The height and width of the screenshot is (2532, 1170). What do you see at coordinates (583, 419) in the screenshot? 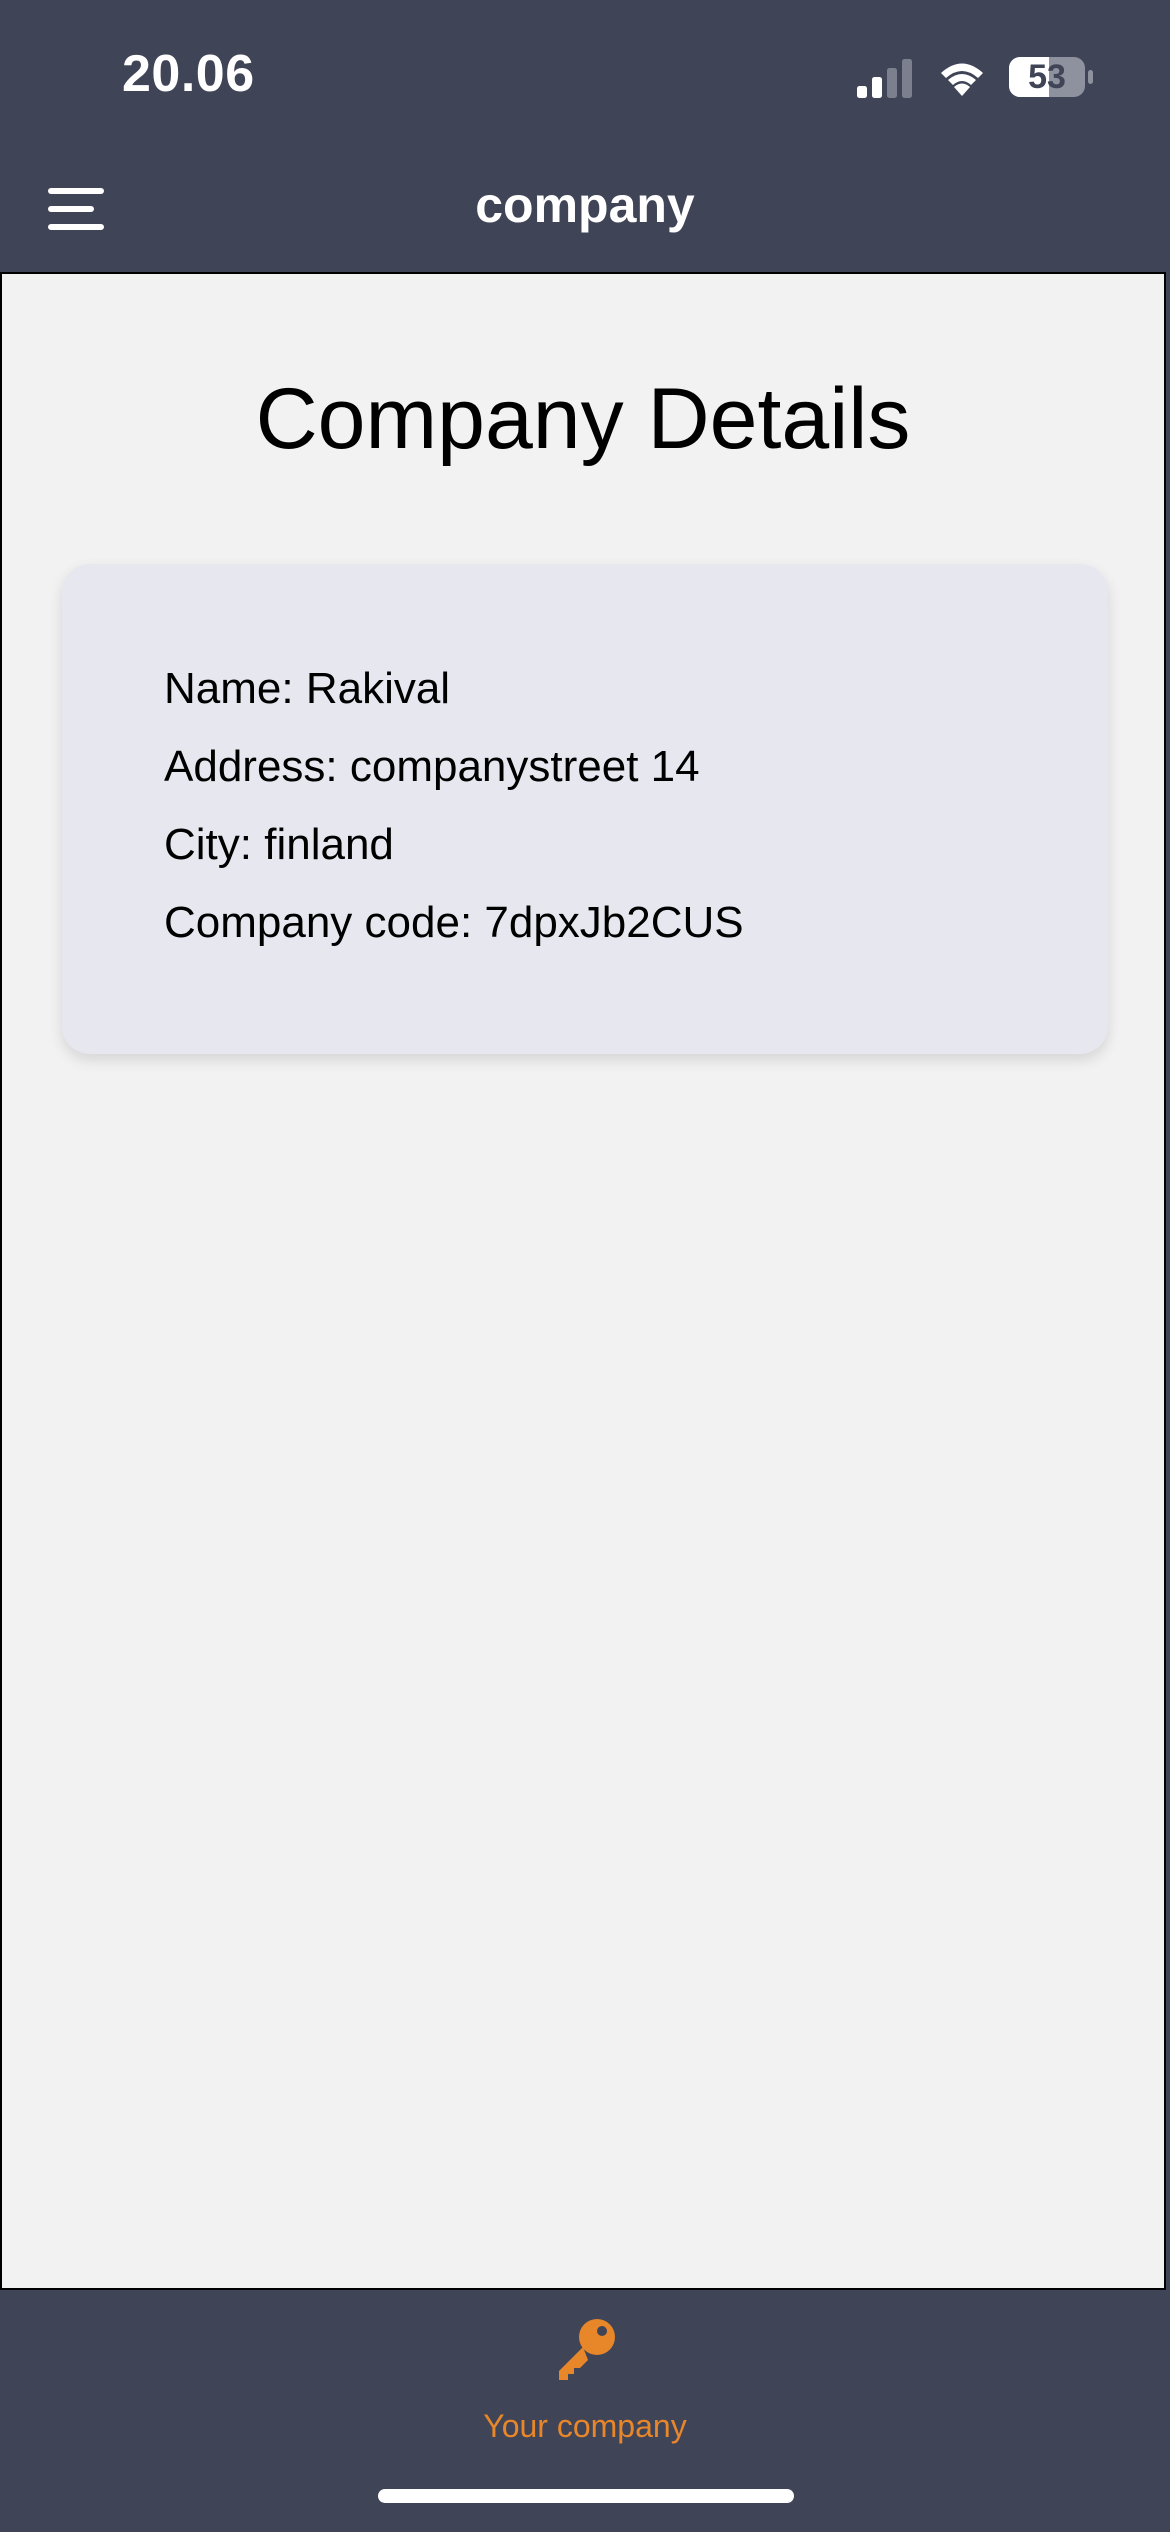
I see `page-title: Company Details` at bounding box center [583, 419].